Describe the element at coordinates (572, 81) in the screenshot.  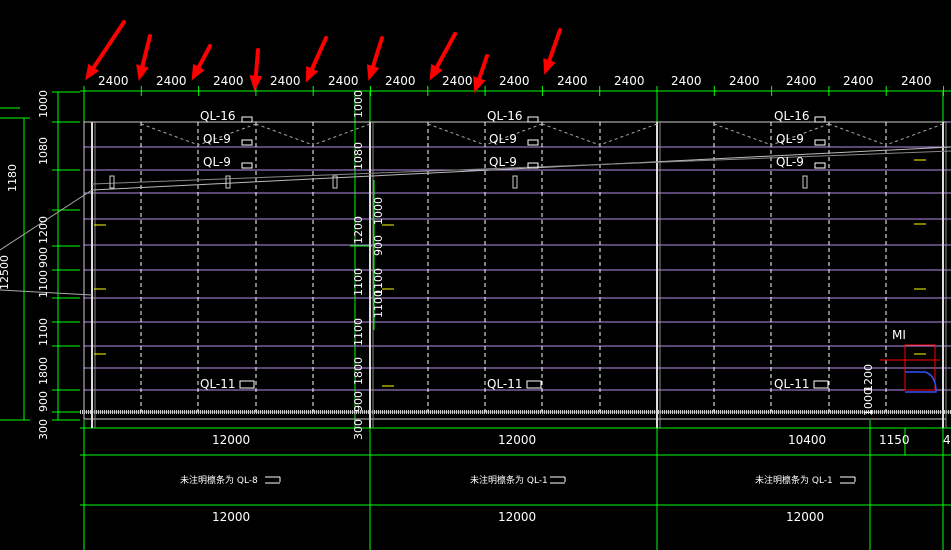
I see `top-dim-9: 2400` at that location.